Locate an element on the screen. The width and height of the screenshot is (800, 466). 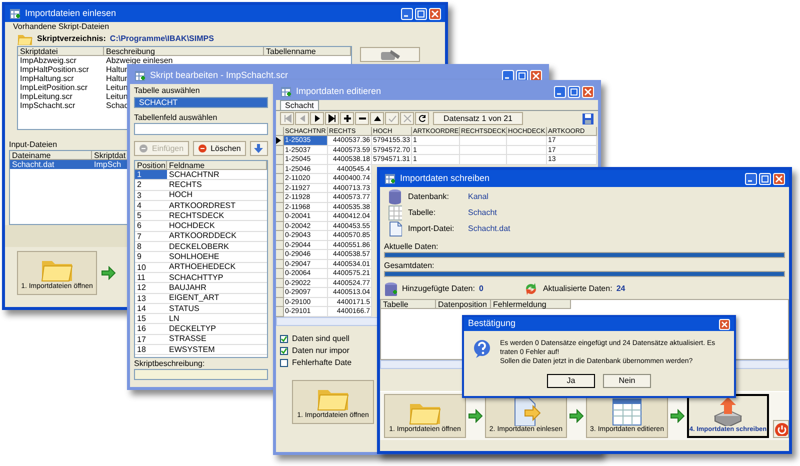
table-cell-text: HOCHDECK is located at coordinates (192, 226).